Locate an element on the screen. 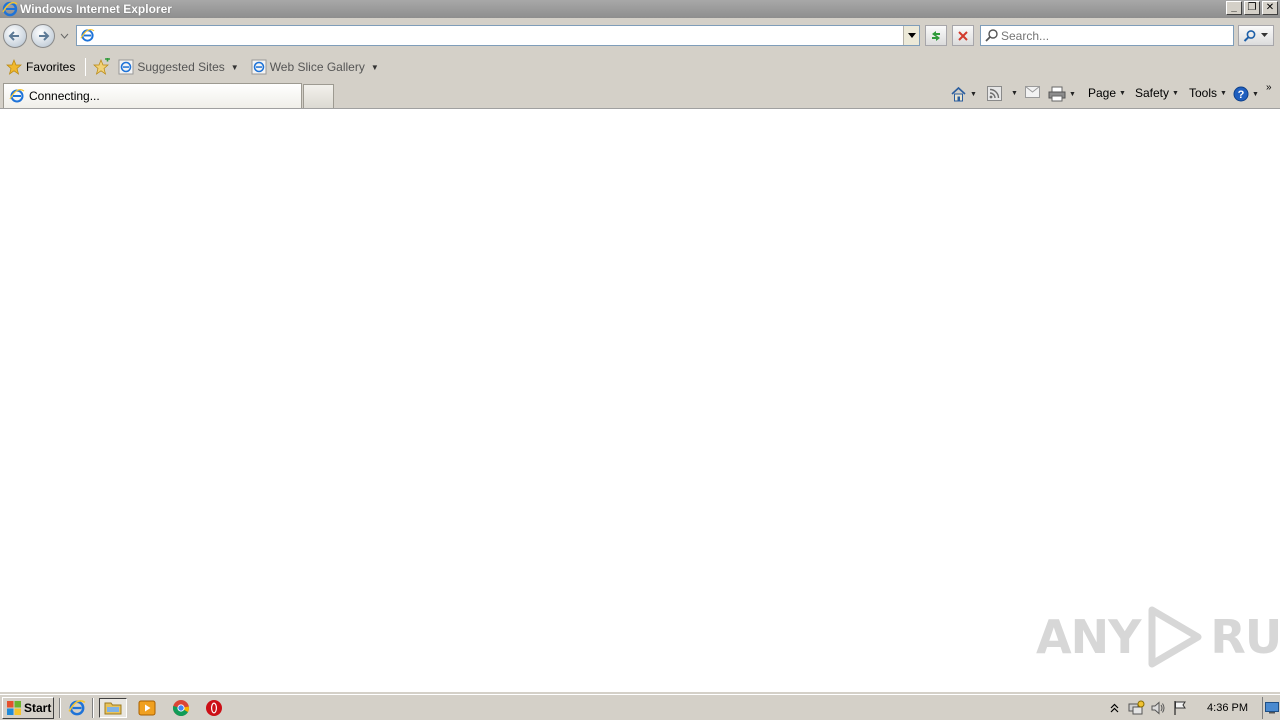  folder-icon is located at coordinates (113, 708).